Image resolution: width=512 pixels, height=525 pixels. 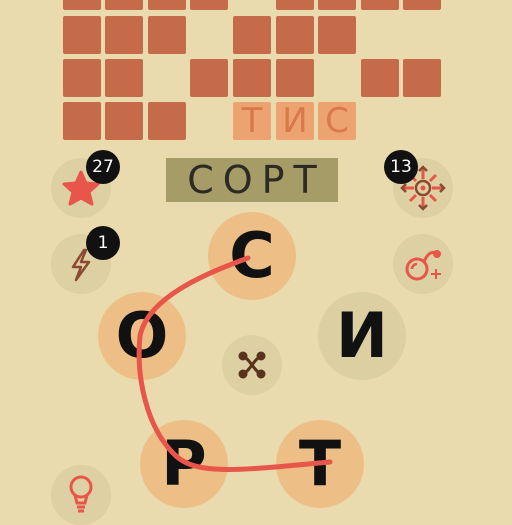 What do you see at coordinates (337, 121) in the screenshot?
I see `partial-word-tile: С` at bounding box center [337, 121].